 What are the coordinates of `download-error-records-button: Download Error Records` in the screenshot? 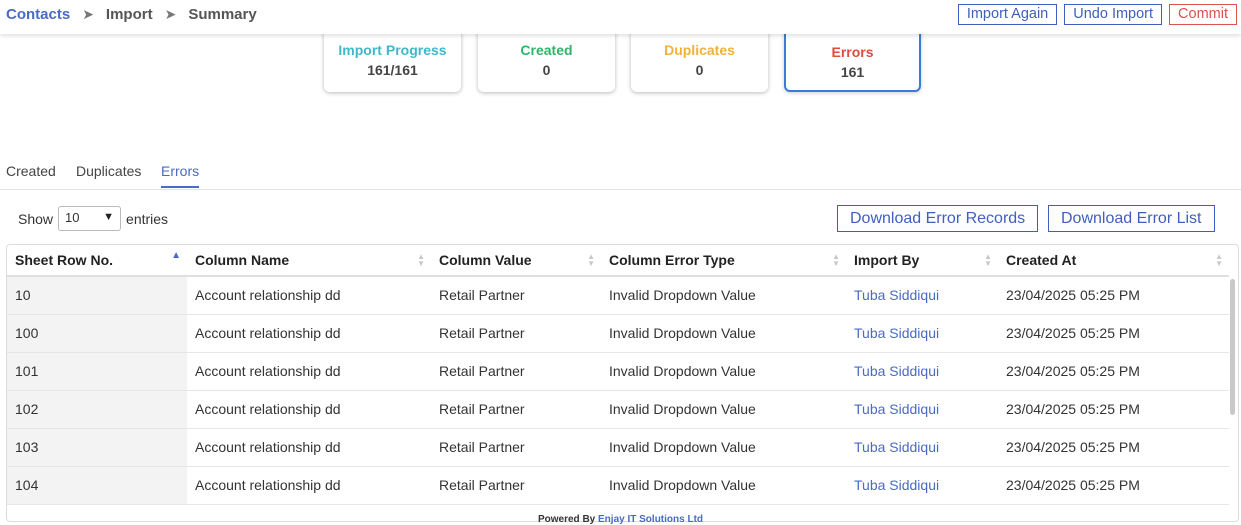 It's located at (938, 218).